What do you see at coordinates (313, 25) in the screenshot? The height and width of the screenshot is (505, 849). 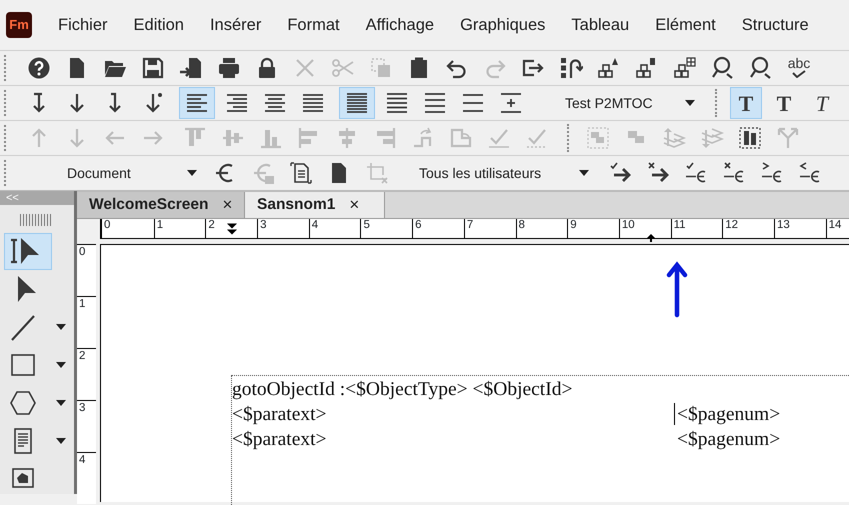 I see `menu-item: Format` at bounding box center [313, 25].